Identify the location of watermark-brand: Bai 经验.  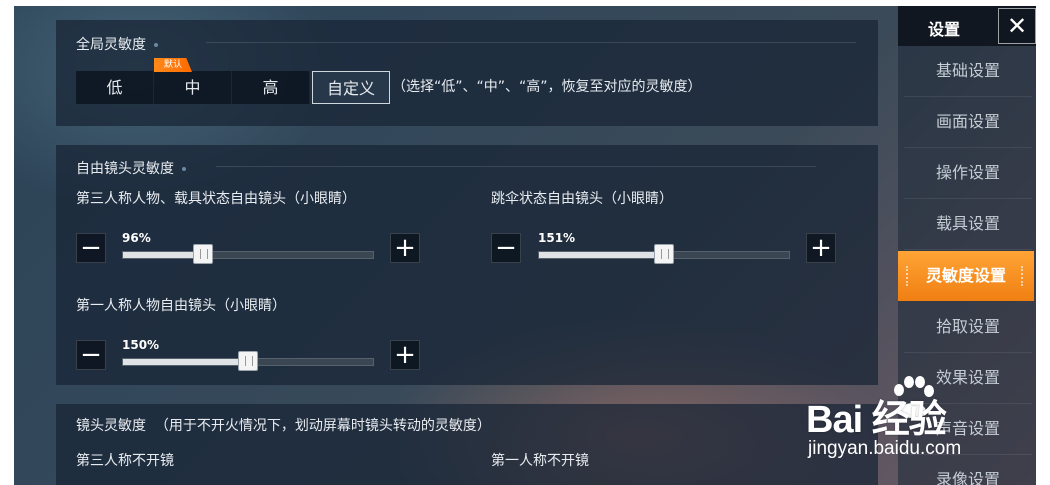
(876, 420).